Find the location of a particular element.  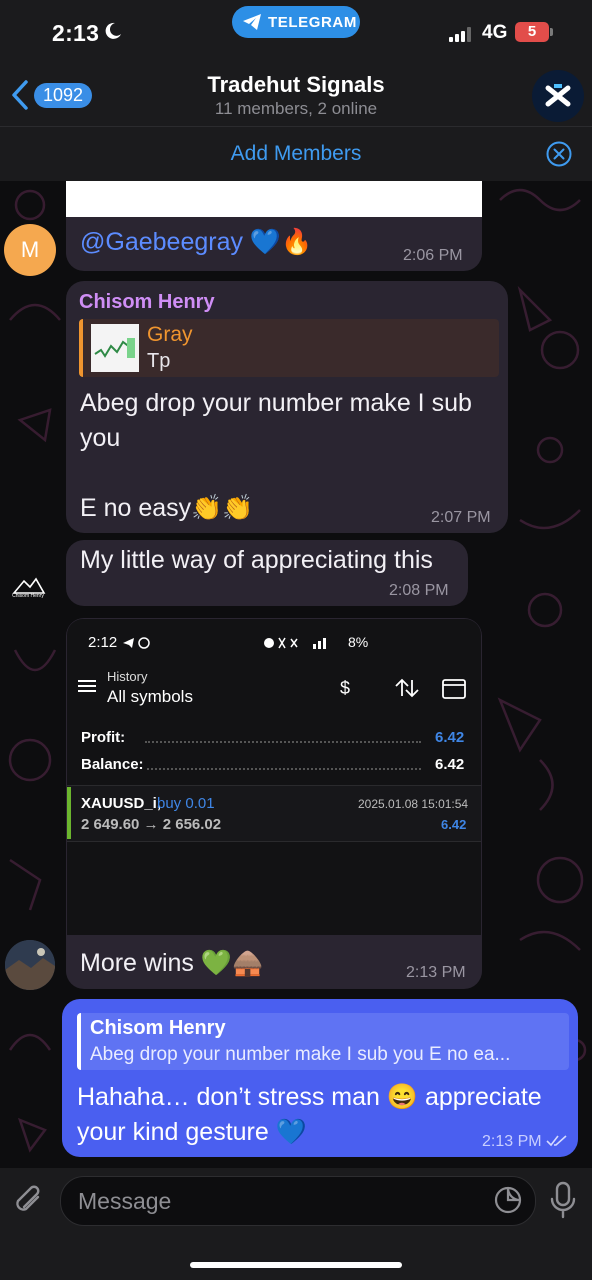

add-members-button: Add Members is located at coordinates (296, 154).